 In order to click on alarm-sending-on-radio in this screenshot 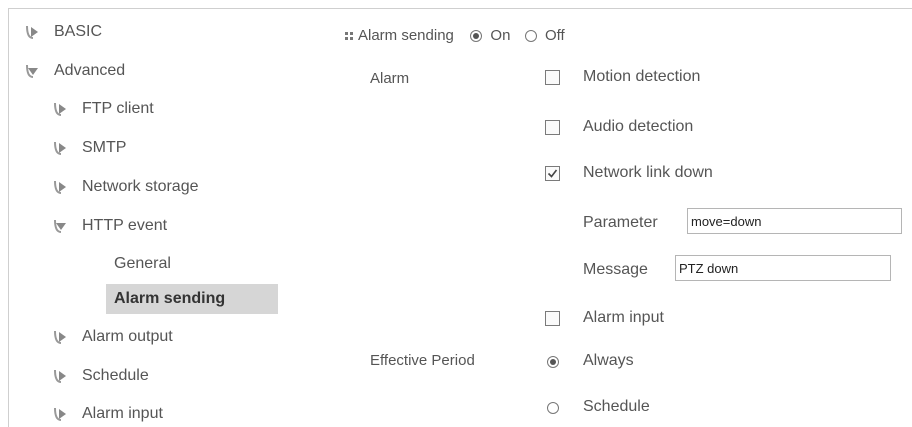, I will do `click(476, 36)`.